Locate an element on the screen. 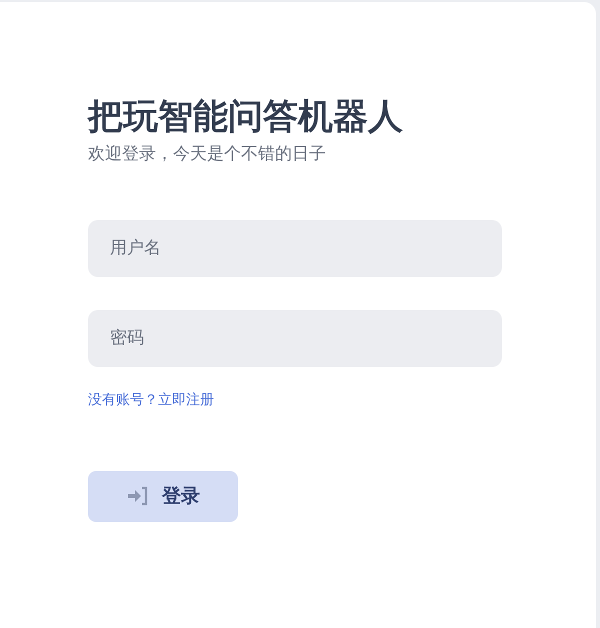 The image size is (600, 628). welcome-subtitle: 欢迎登录，今天是个不错的日子 is located at coordinates (207, 154).